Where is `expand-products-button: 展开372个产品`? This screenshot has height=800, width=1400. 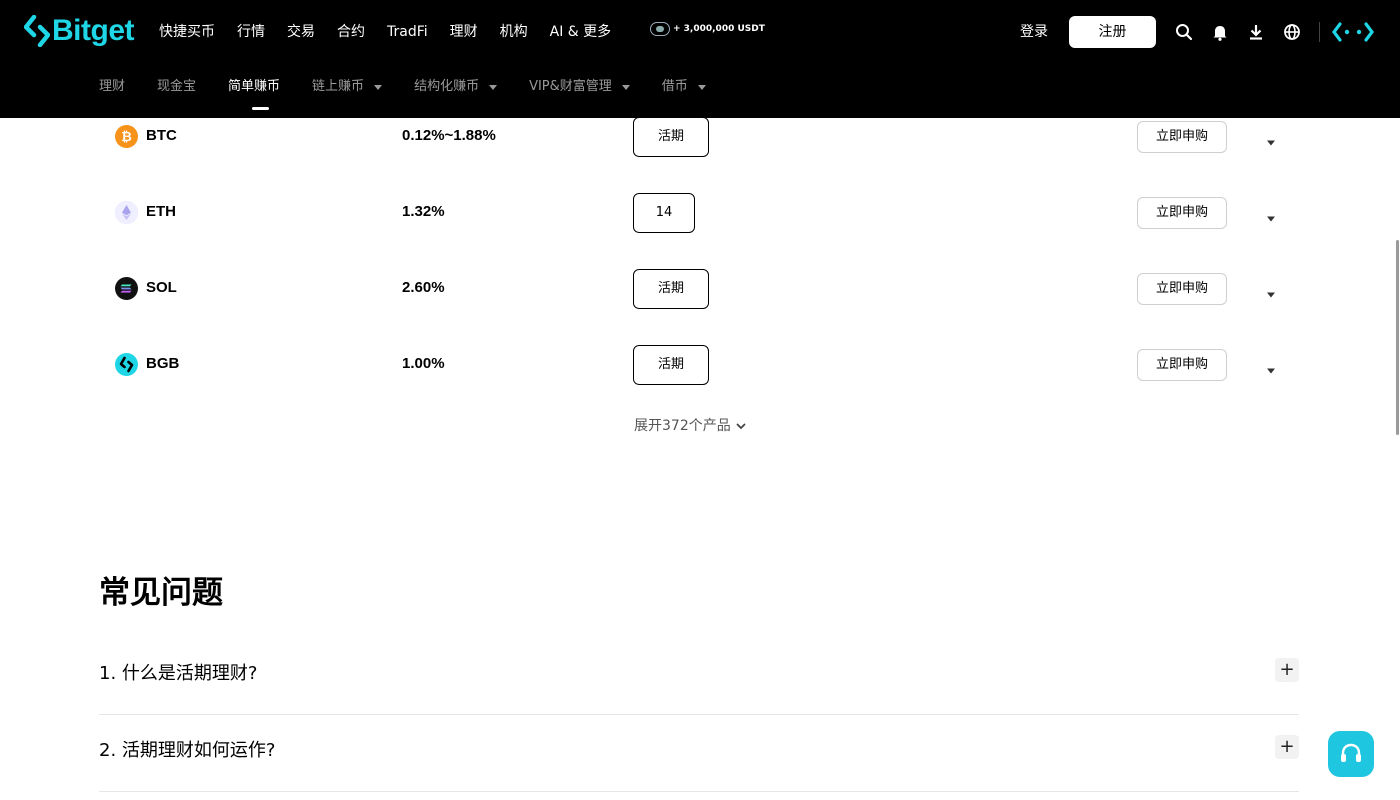
expand-products-button: 展开372个产品 is located at coordinates (690, 426).